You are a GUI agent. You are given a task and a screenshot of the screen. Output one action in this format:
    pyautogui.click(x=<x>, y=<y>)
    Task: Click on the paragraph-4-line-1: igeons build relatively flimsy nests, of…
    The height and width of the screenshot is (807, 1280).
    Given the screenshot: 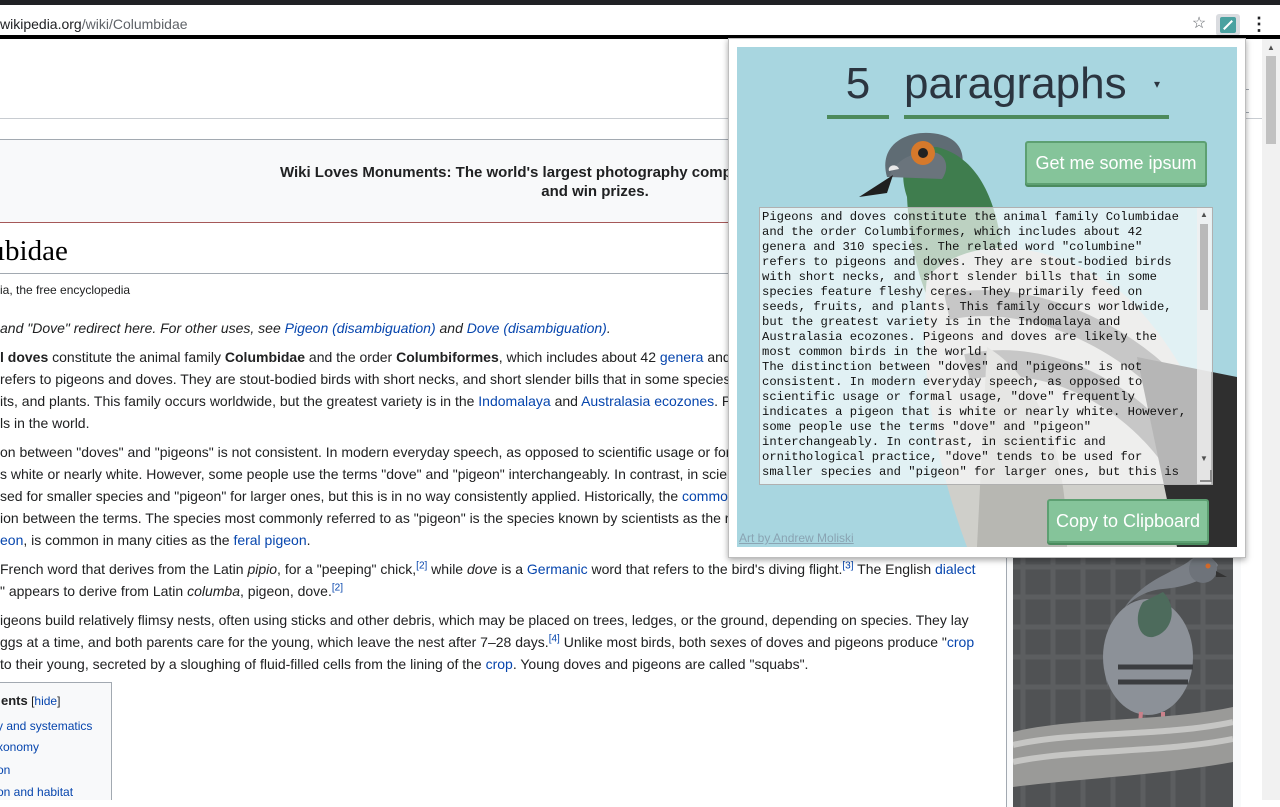 What is the action you would take?
    pyautogui.click(x=484, y=620)
    